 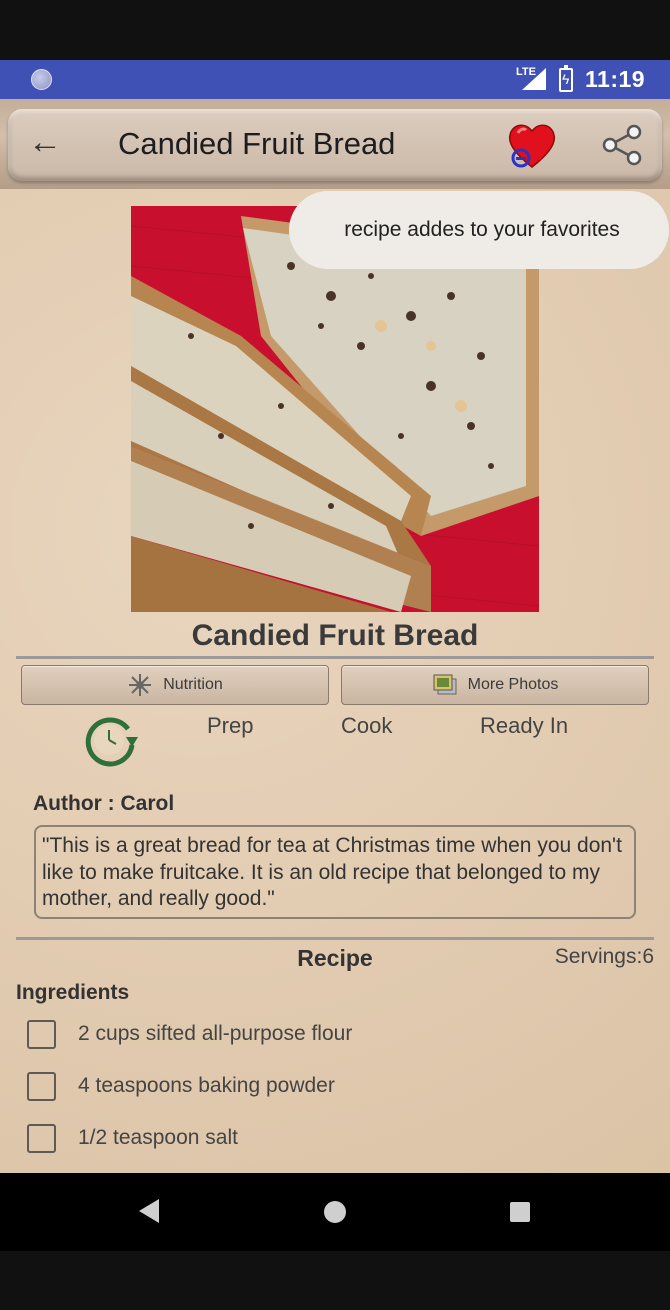 What do you see at coordinates (520, 1212) in the screenshot?
I see `nav-recents-icon` at bounding box center [520, 1212].